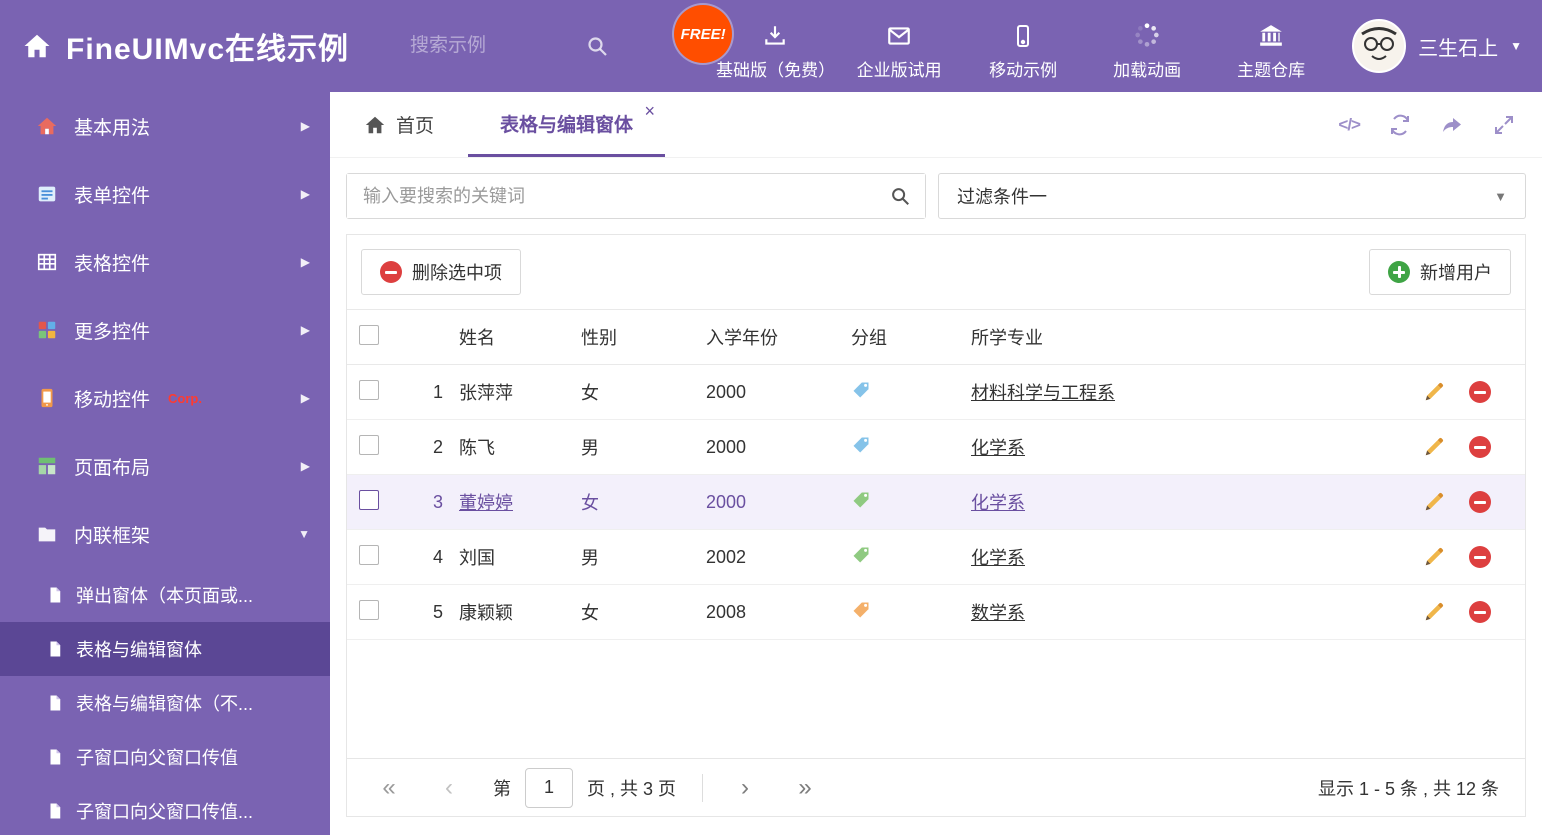 Image resolution: width=1542 pixels, height=835 pixels. What do you see at coordinates (112, 196) in the screenshot?
I see `sidebar-item-label: 表单控件` at bounding box center [112, 196].